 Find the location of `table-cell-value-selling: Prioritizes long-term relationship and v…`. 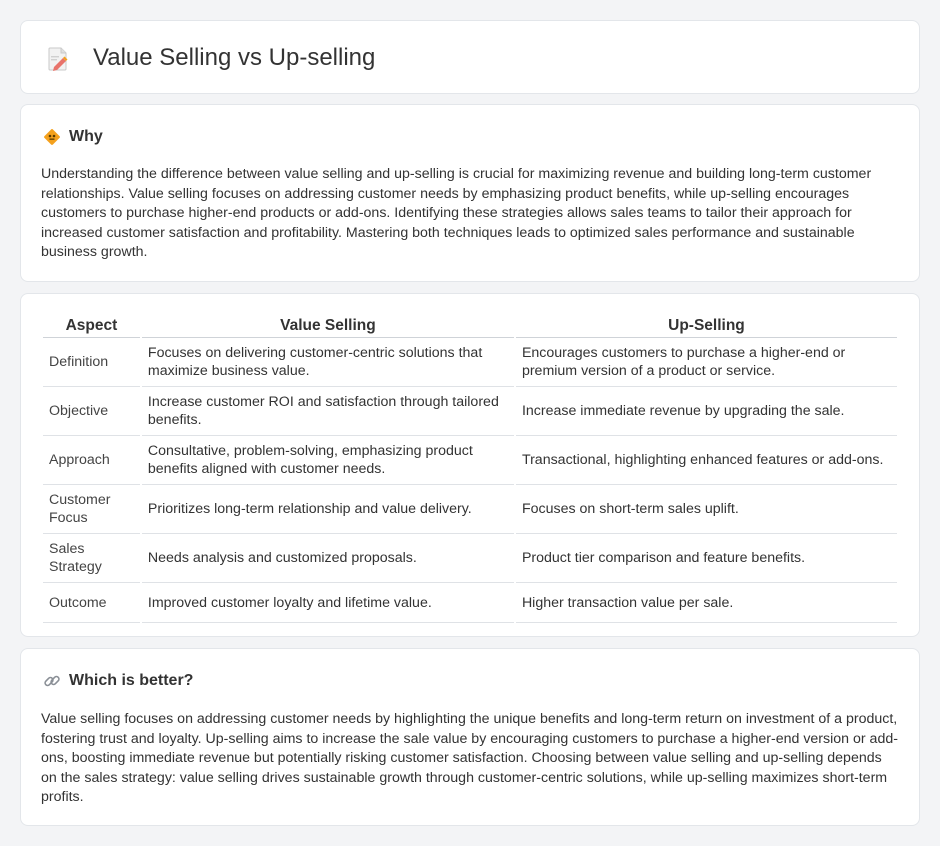

table-cell-value-selling: Prioritizes long-term relationship and v… is located at coordinates (327, 509).